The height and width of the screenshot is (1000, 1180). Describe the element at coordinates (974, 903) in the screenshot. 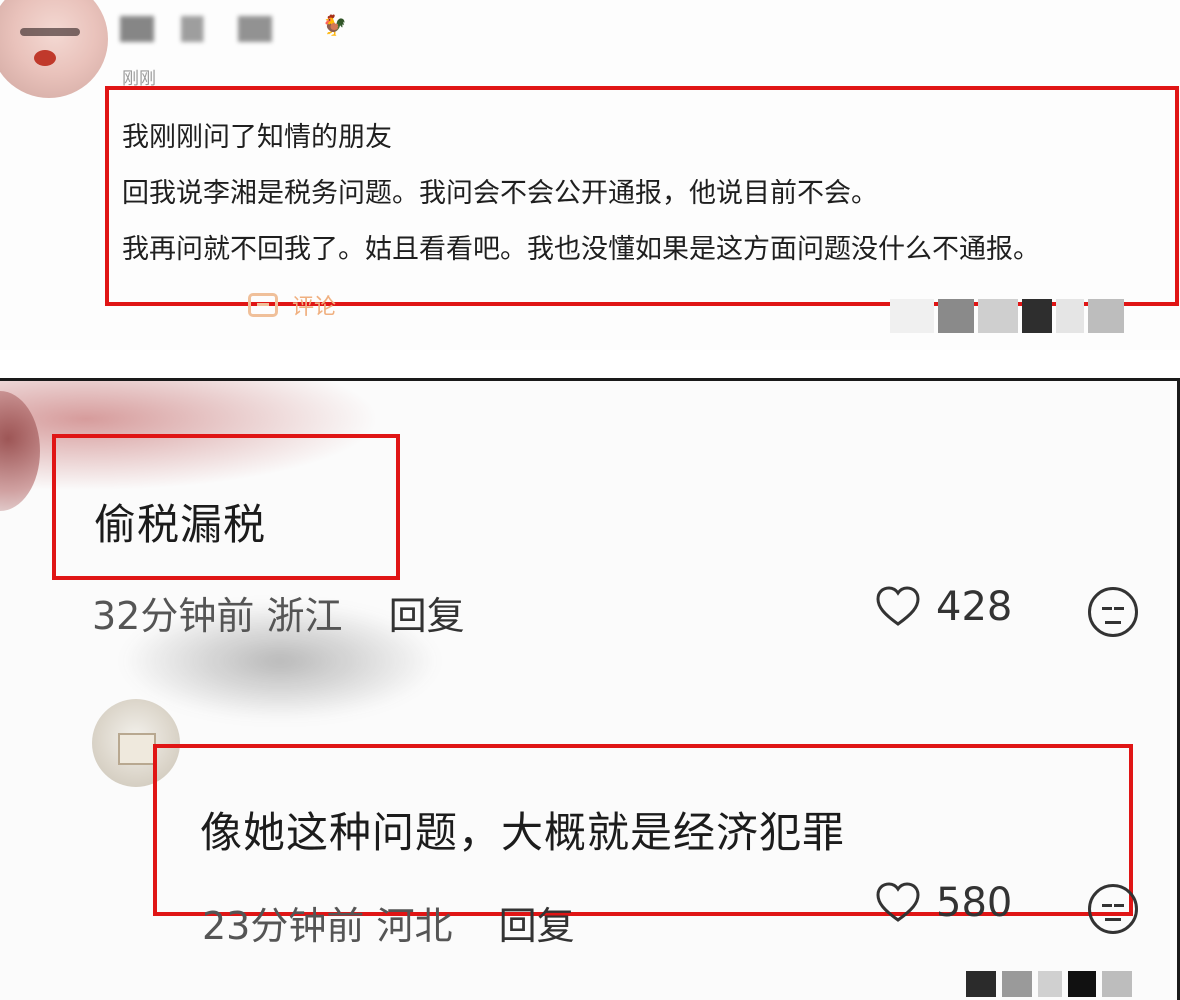

I see `like-count: 580` at that location.